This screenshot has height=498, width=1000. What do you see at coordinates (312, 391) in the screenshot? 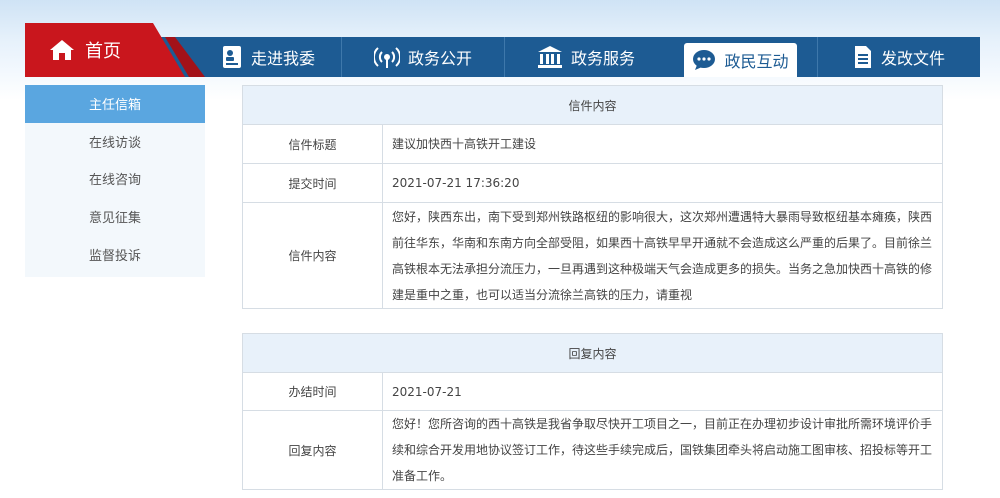
I see `reply-date-label: 办结时间` at bounding box center [312, 391].